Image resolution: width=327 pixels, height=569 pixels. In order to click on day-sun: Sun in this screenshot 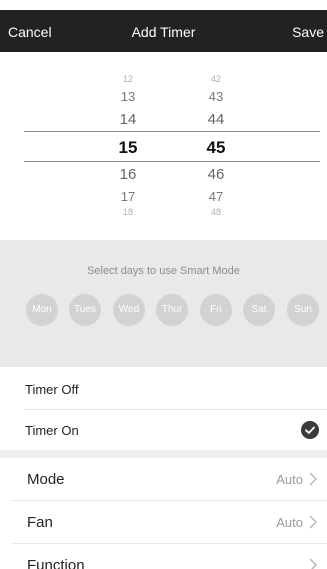, I will do `click(303, 310)`.